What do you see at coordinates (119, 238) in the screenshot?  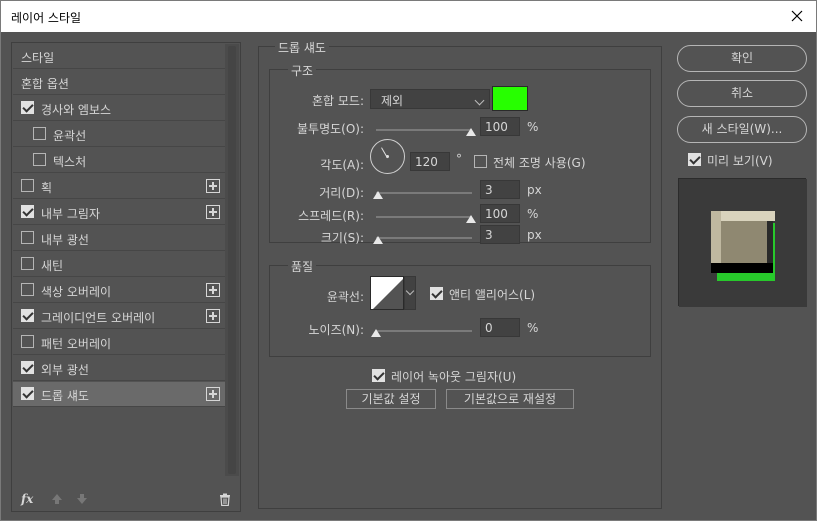 I see `style-item-7: 내부 광선` at bounding box center [119, 238].